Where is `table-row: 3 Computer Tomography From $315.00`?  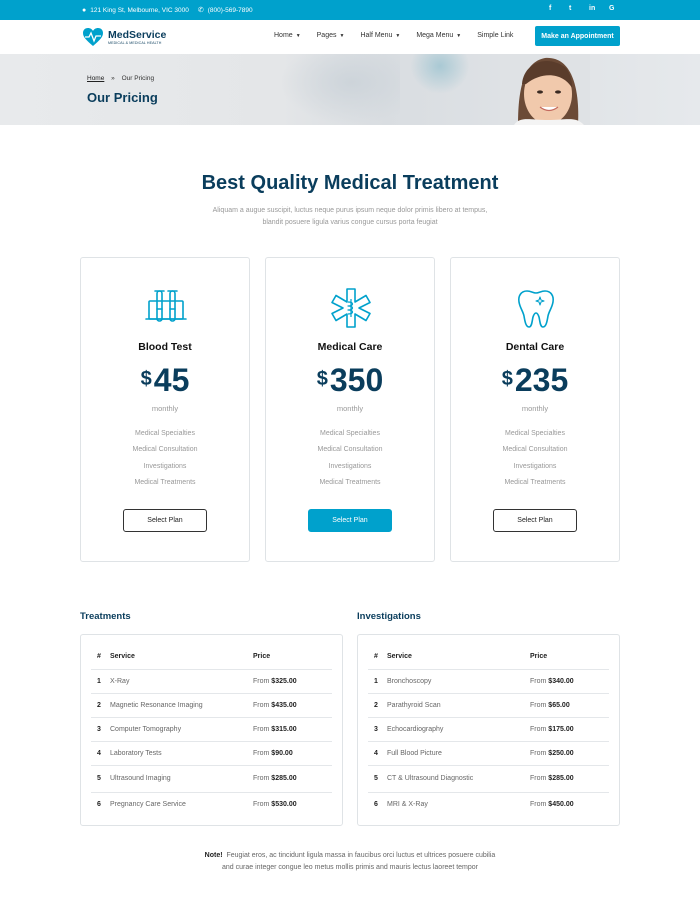 table-row: 3 Computer Tomography From $315.00 is located at coordinates (211, 729).